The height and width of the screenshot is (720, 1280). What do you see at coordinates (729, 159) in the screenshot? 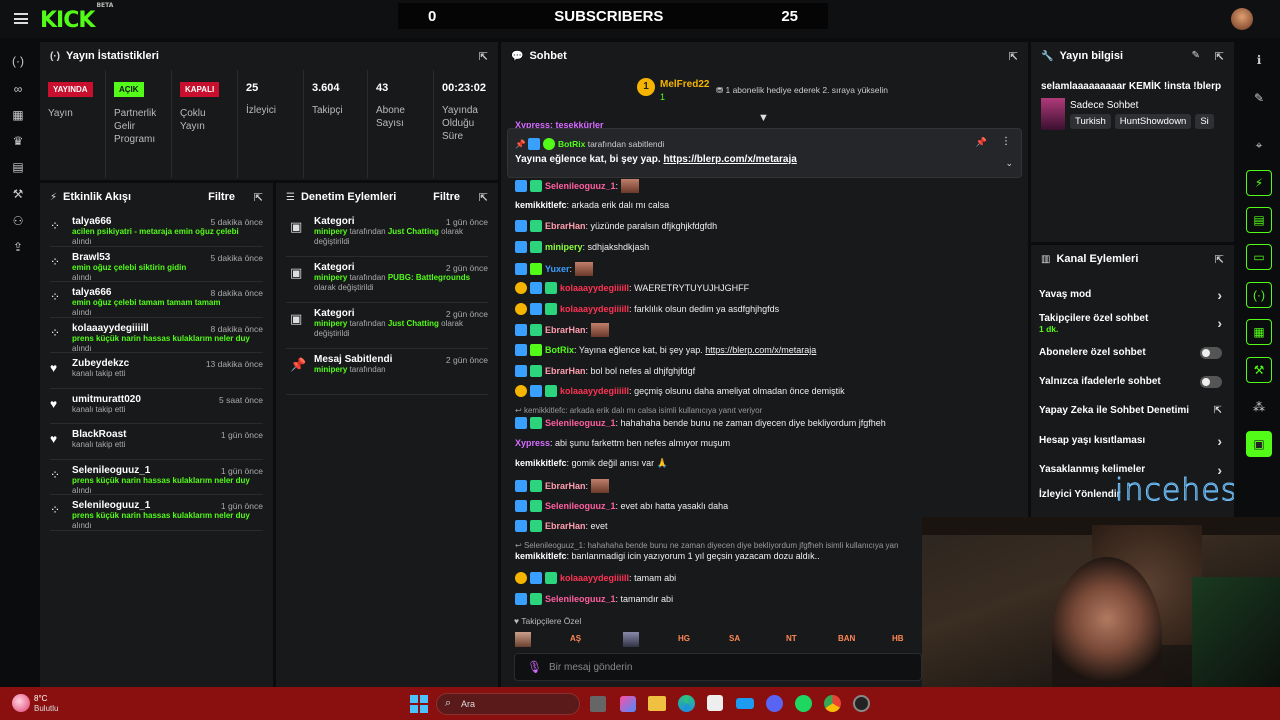
I see `pinned-link: https://blerp.com/x/metaraja` at bounding box center [729, 159].